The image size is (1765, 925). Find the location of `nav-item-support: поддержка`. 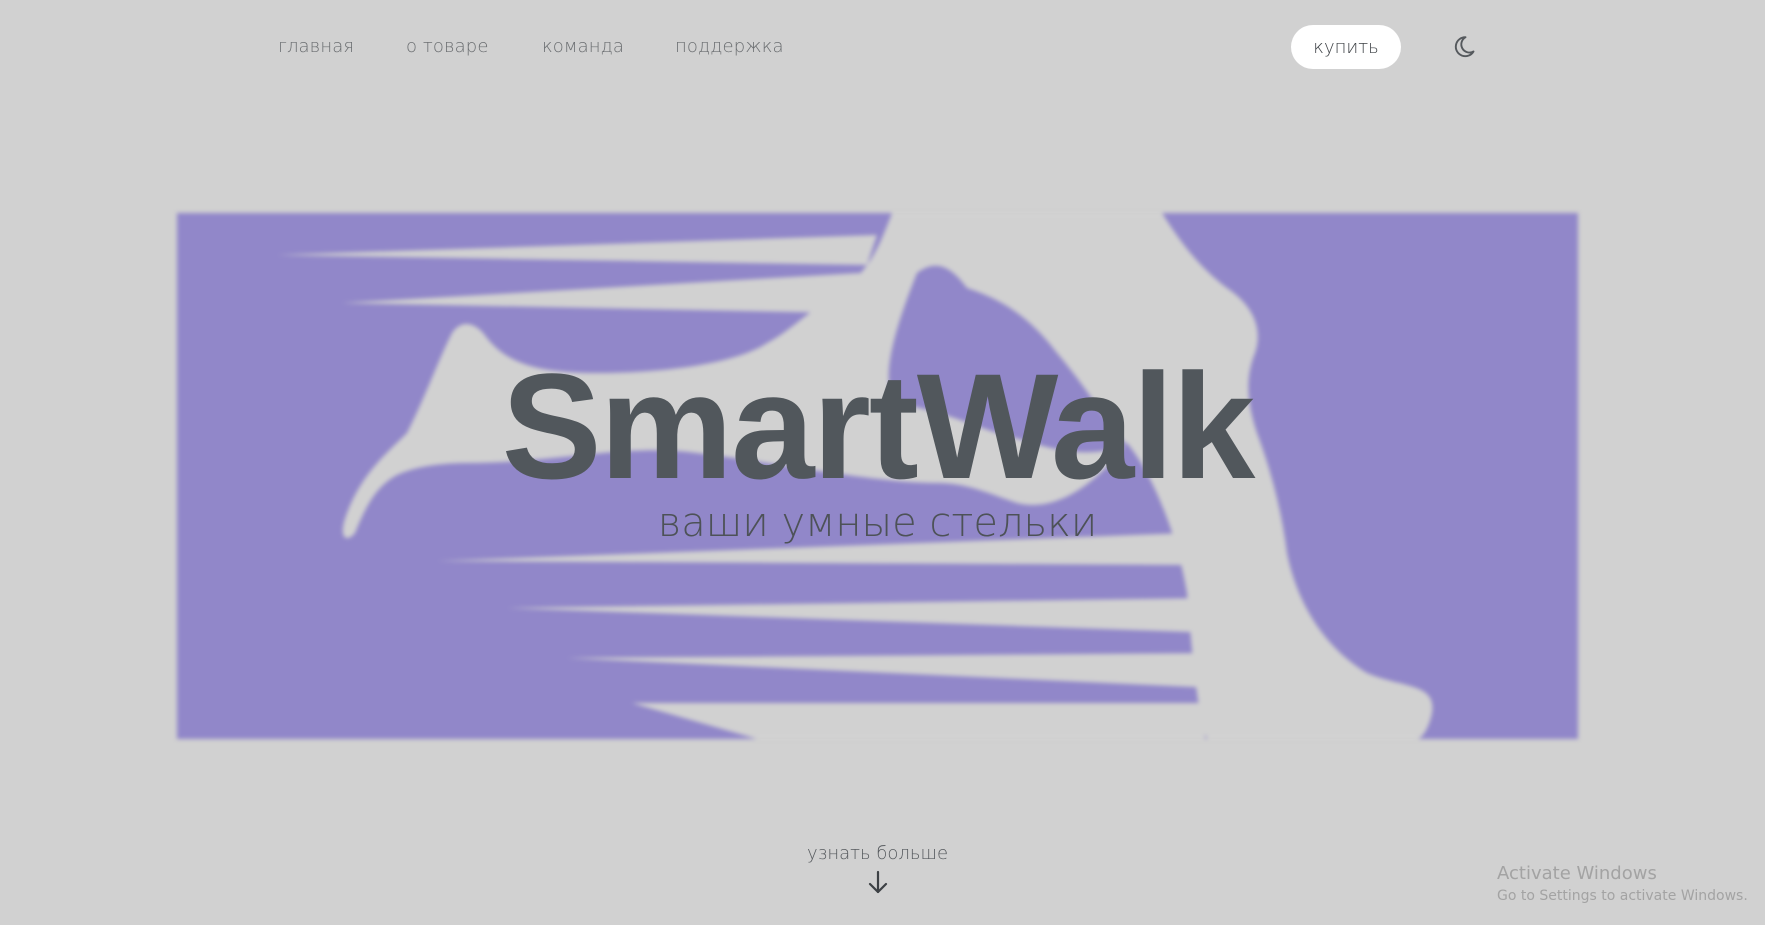

nav-item-support: поддержка is located at coordinates (729, 46).